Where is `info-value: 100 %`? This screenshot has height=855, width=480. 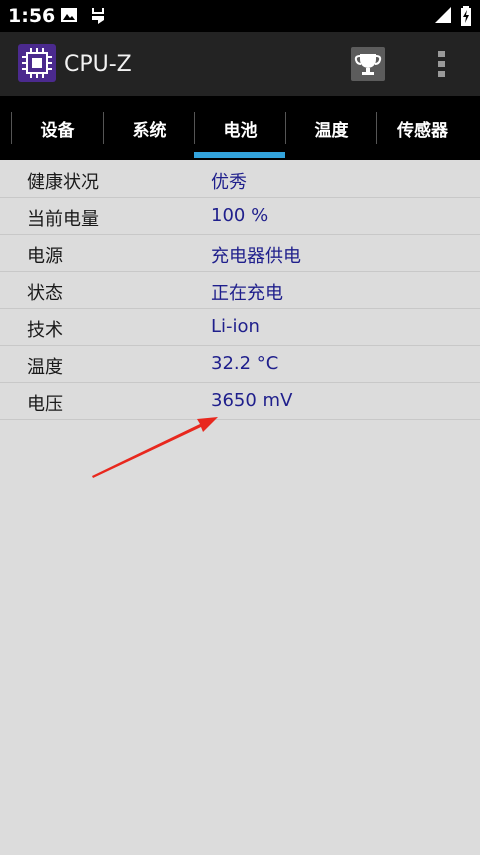
info-value: 100 % is located at coordinates (240, 215).